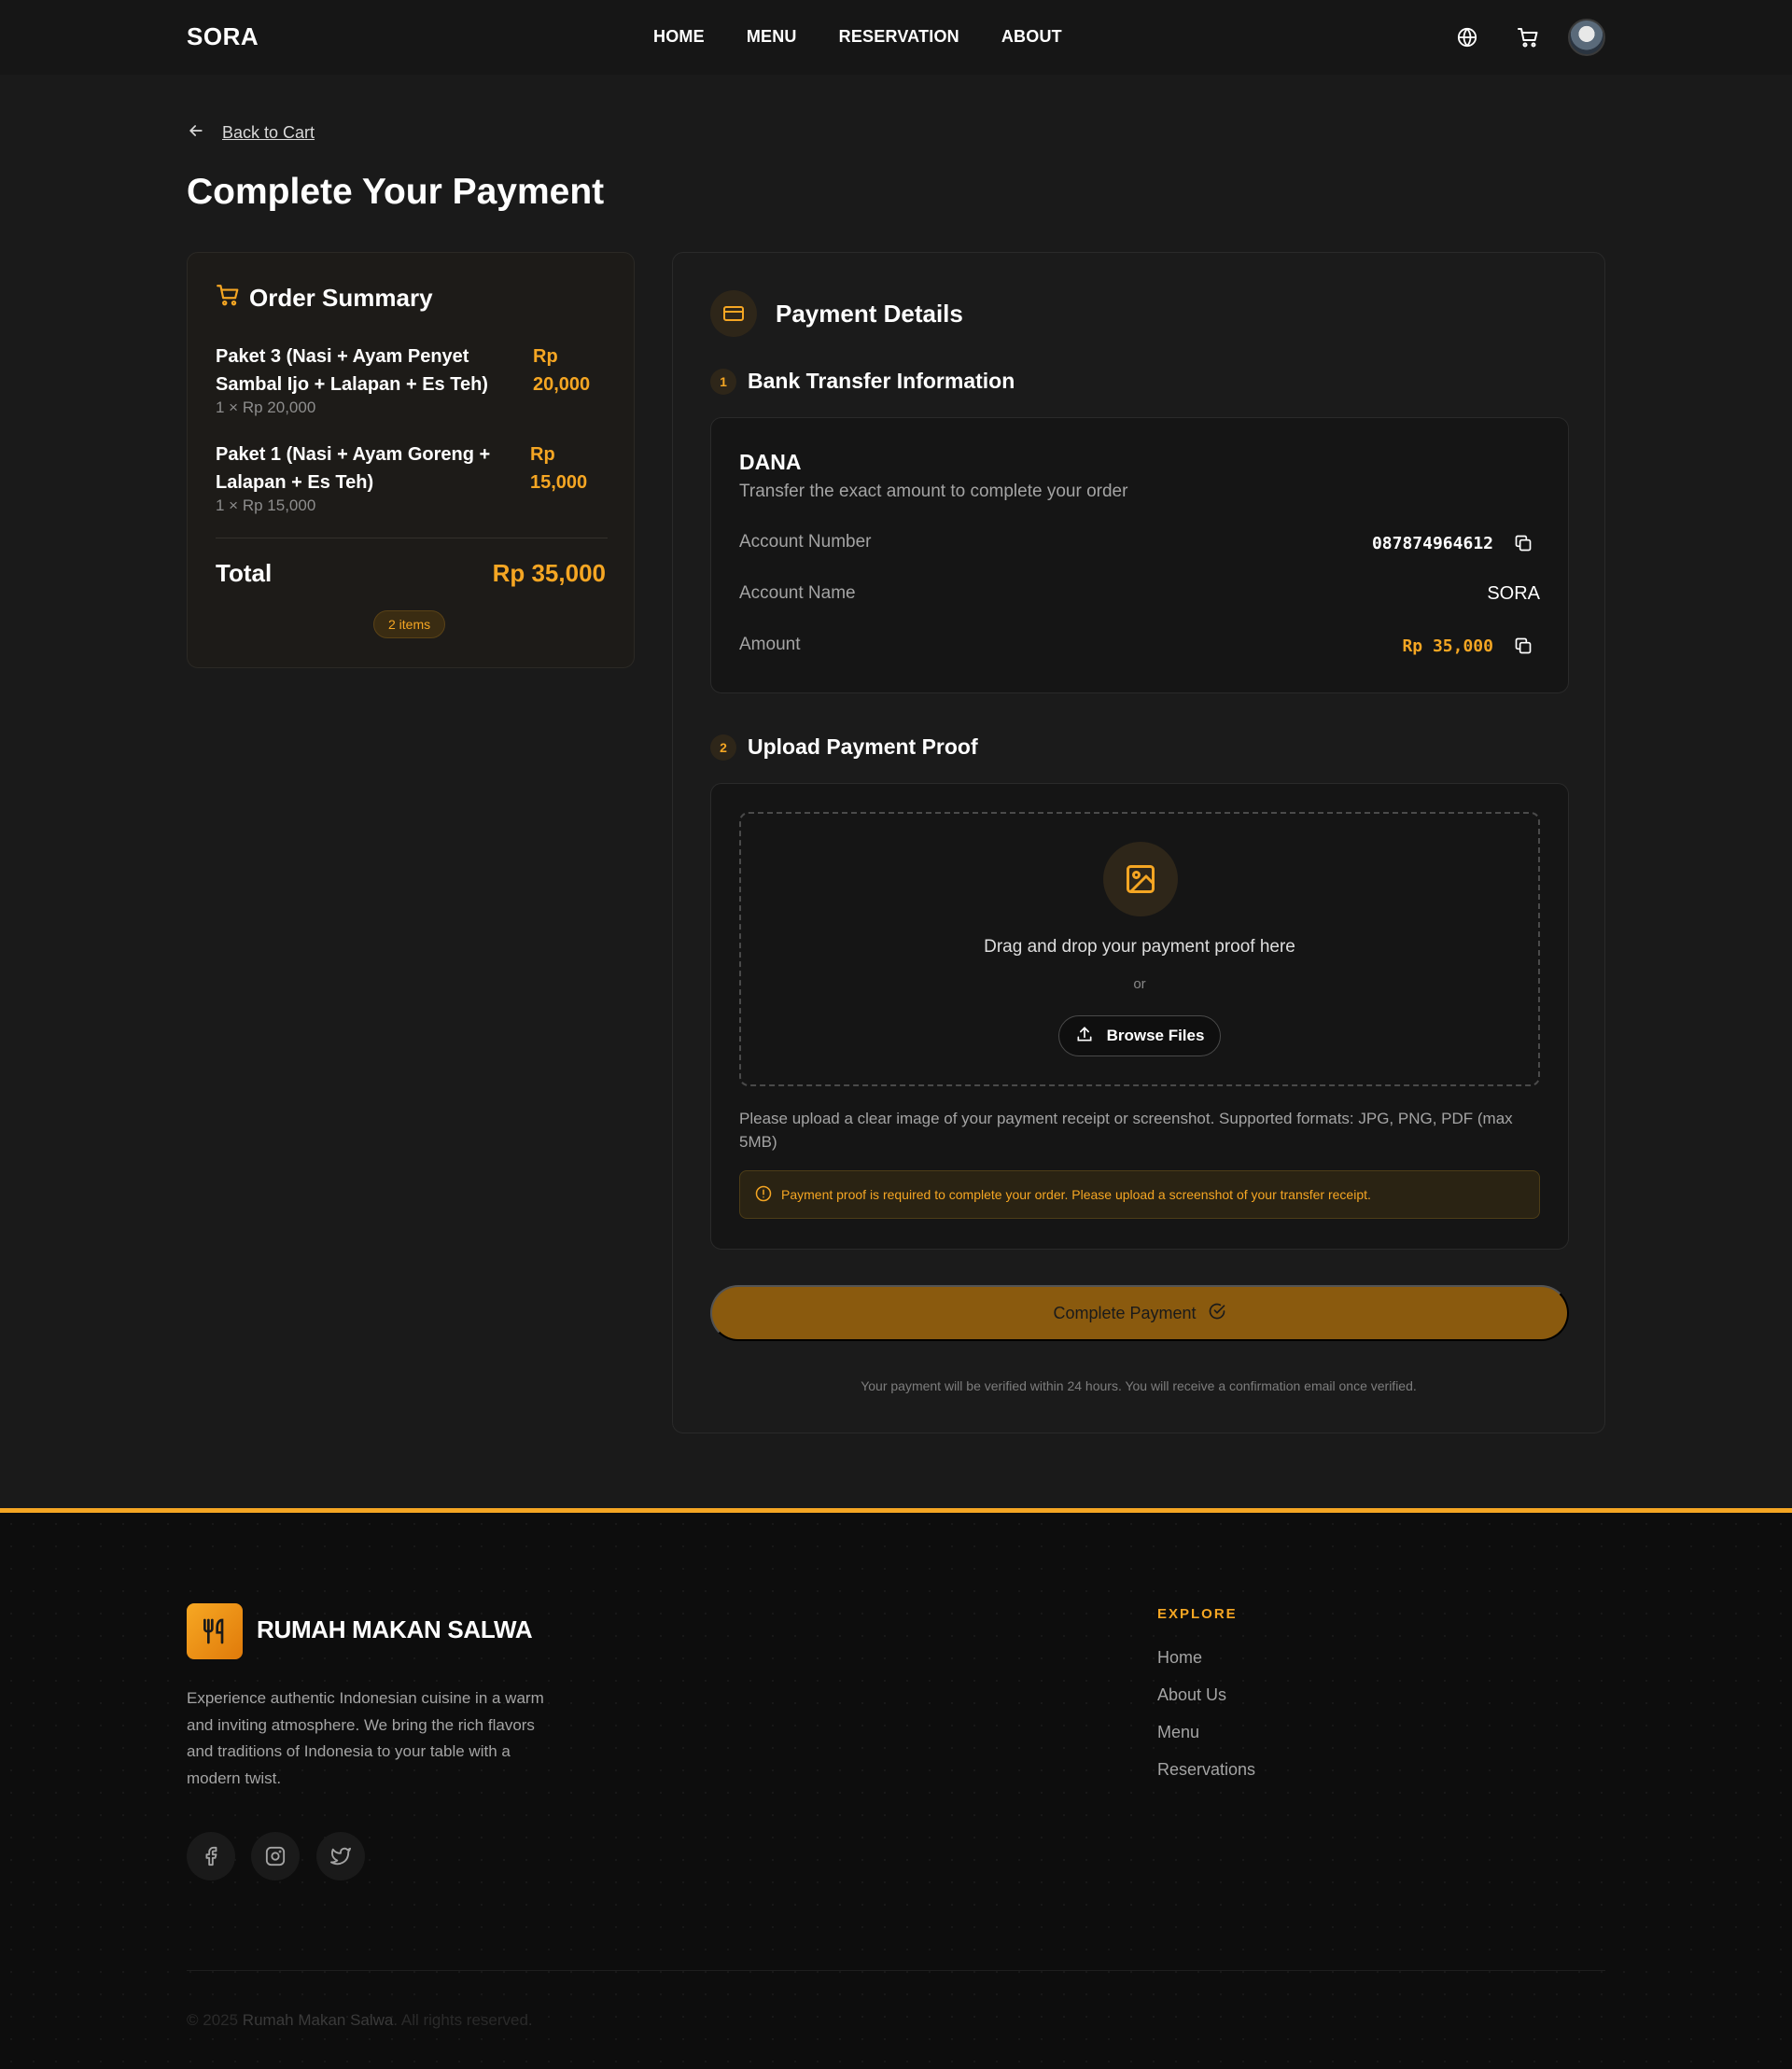 This screenshot has height=2069, width=1792. What do you see at coordinates (1031, 37) in the screenshot?
I see `nav-about: ABOUT` at bounding box center [1031, 37].